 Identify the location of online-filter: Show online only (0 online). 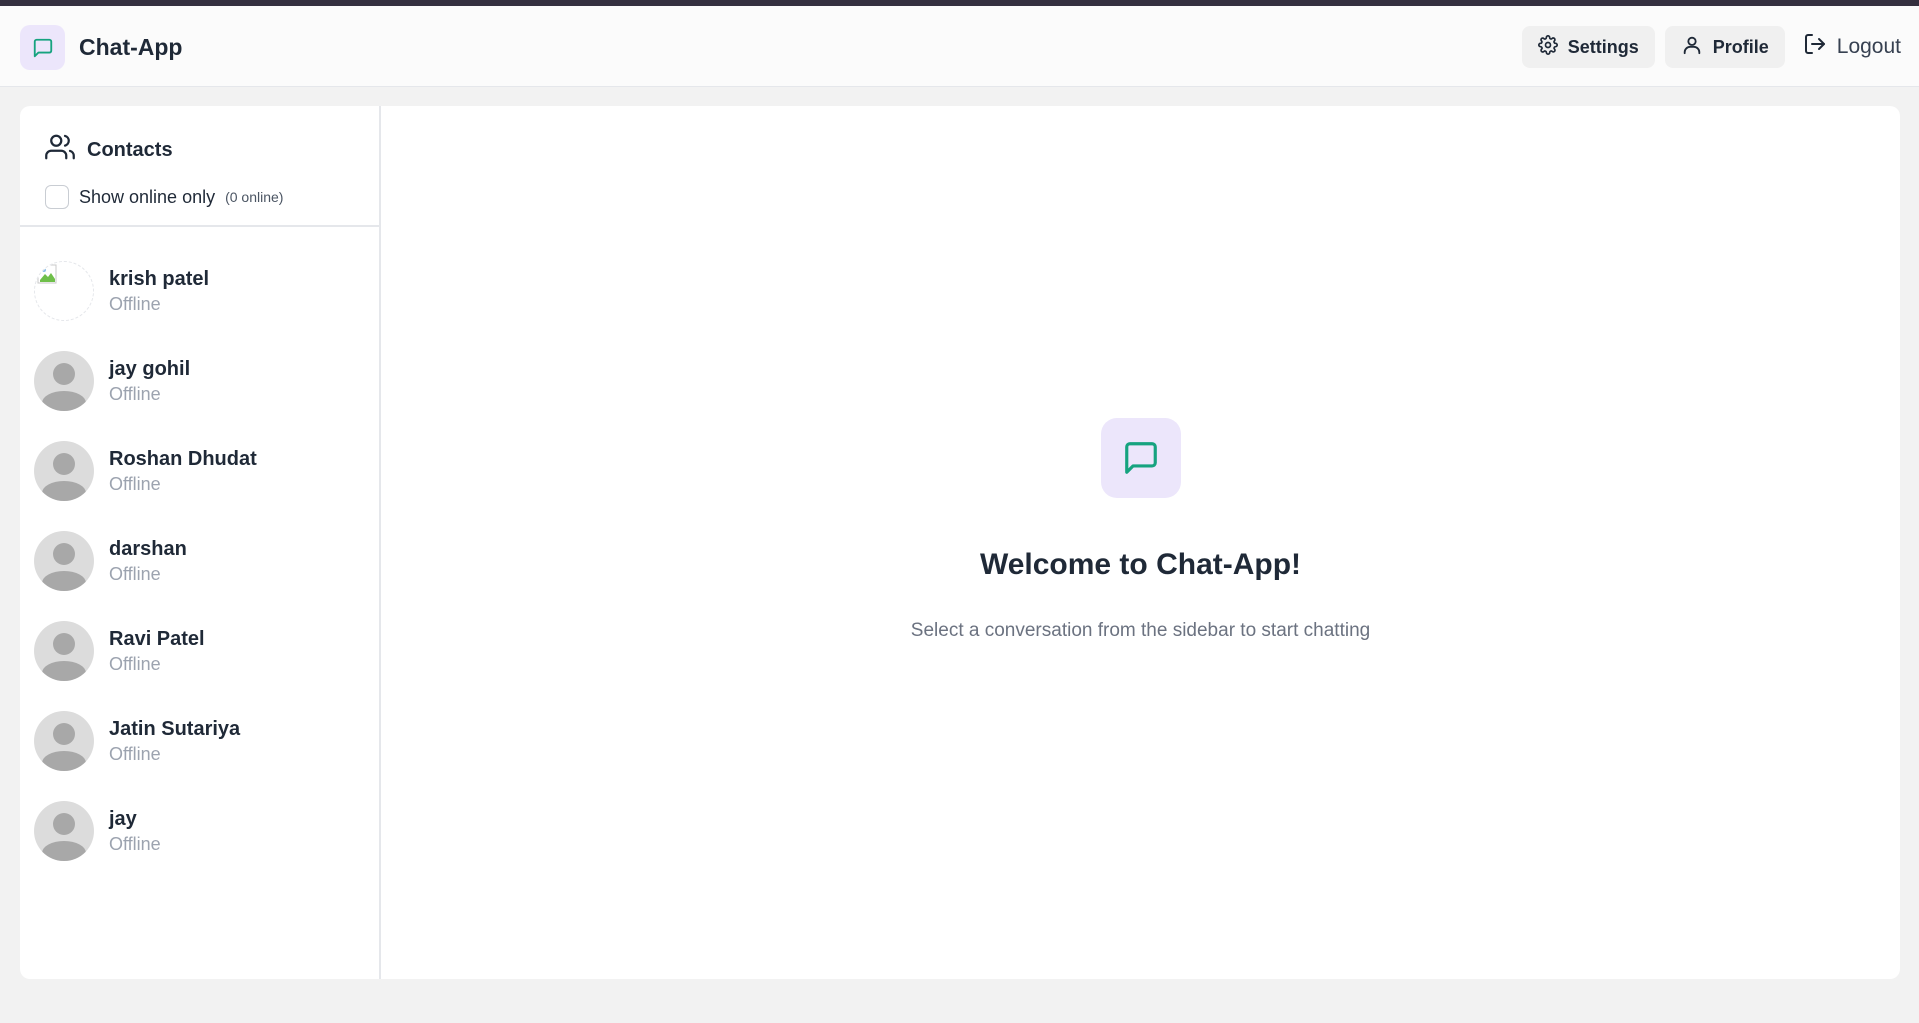
(212, 197).